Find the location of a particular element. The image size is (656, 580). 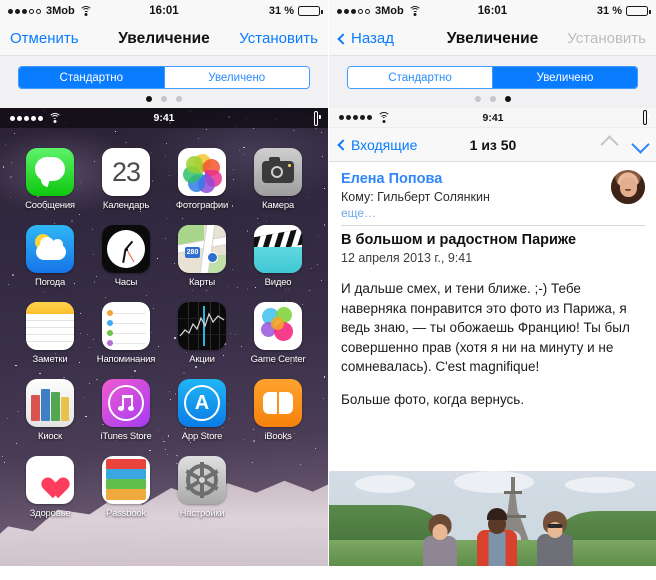

app-label: Passbook is located at coordinates (126, 513).